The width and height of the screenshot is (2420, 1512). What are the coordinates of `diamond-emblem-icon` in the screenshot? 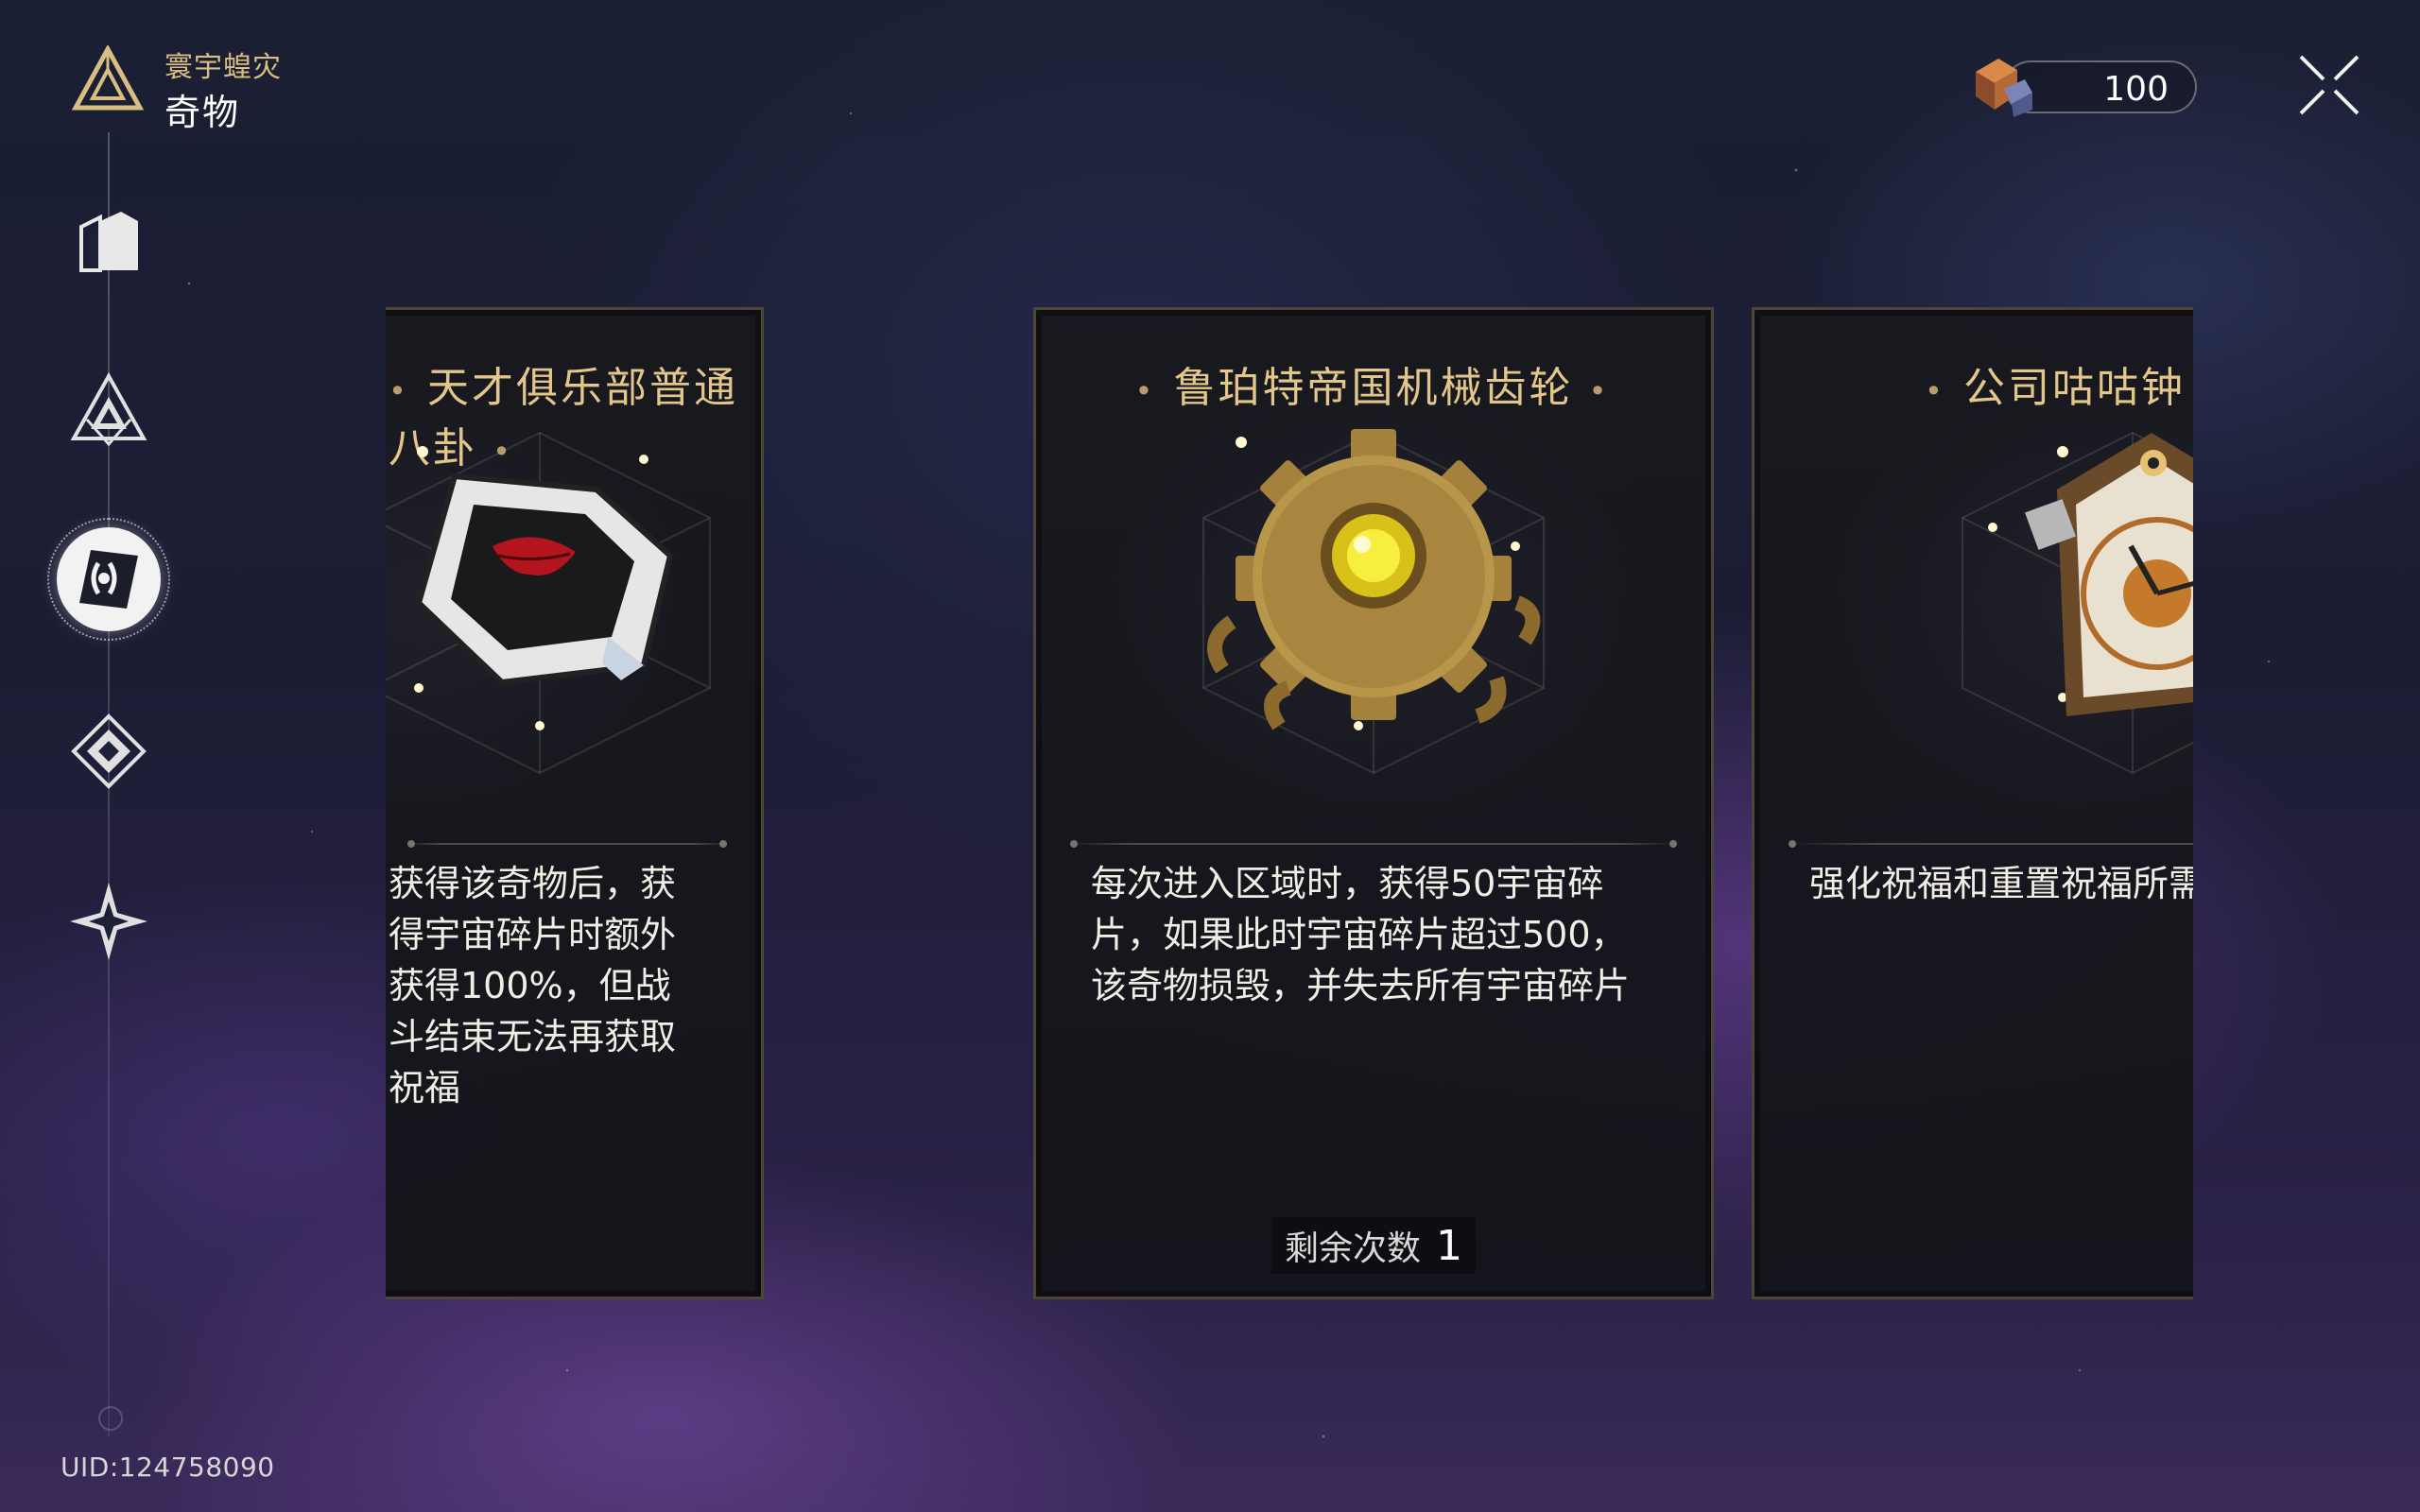 It's located at (109, 751).